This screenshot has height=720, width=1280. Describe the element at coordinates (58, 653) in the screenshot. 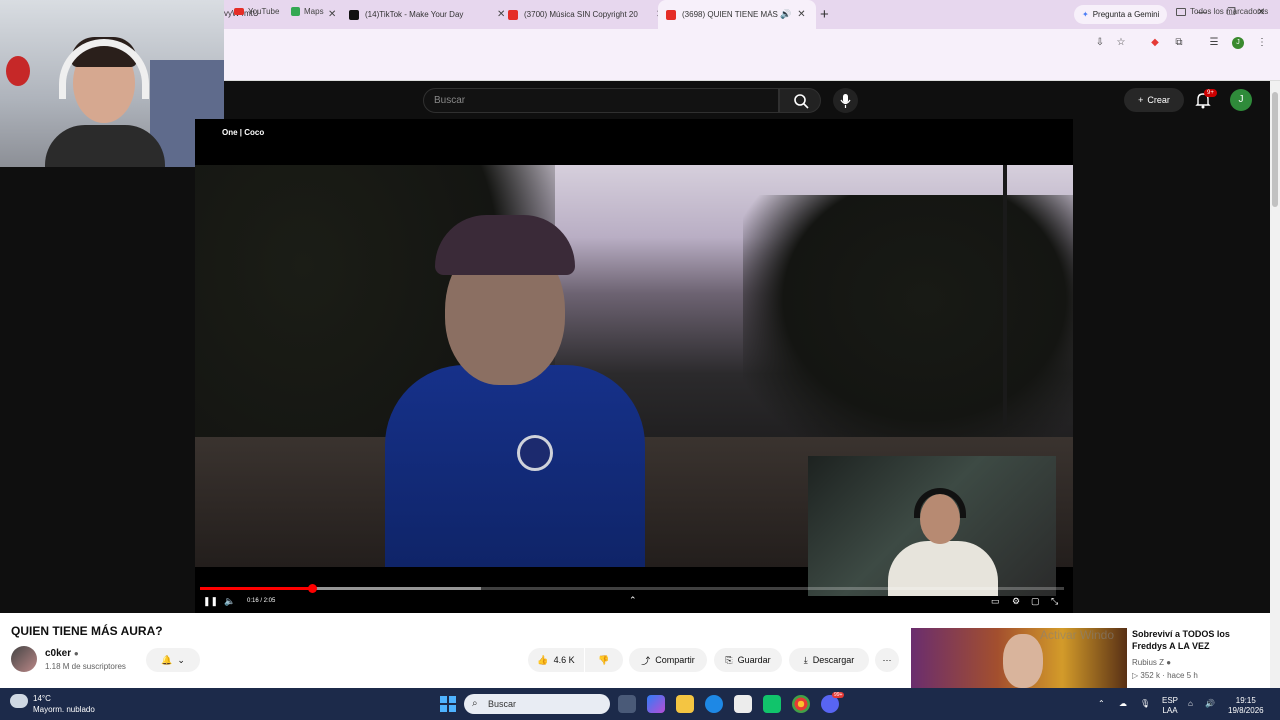

I see `channel-name-text: c0ker` at that location.